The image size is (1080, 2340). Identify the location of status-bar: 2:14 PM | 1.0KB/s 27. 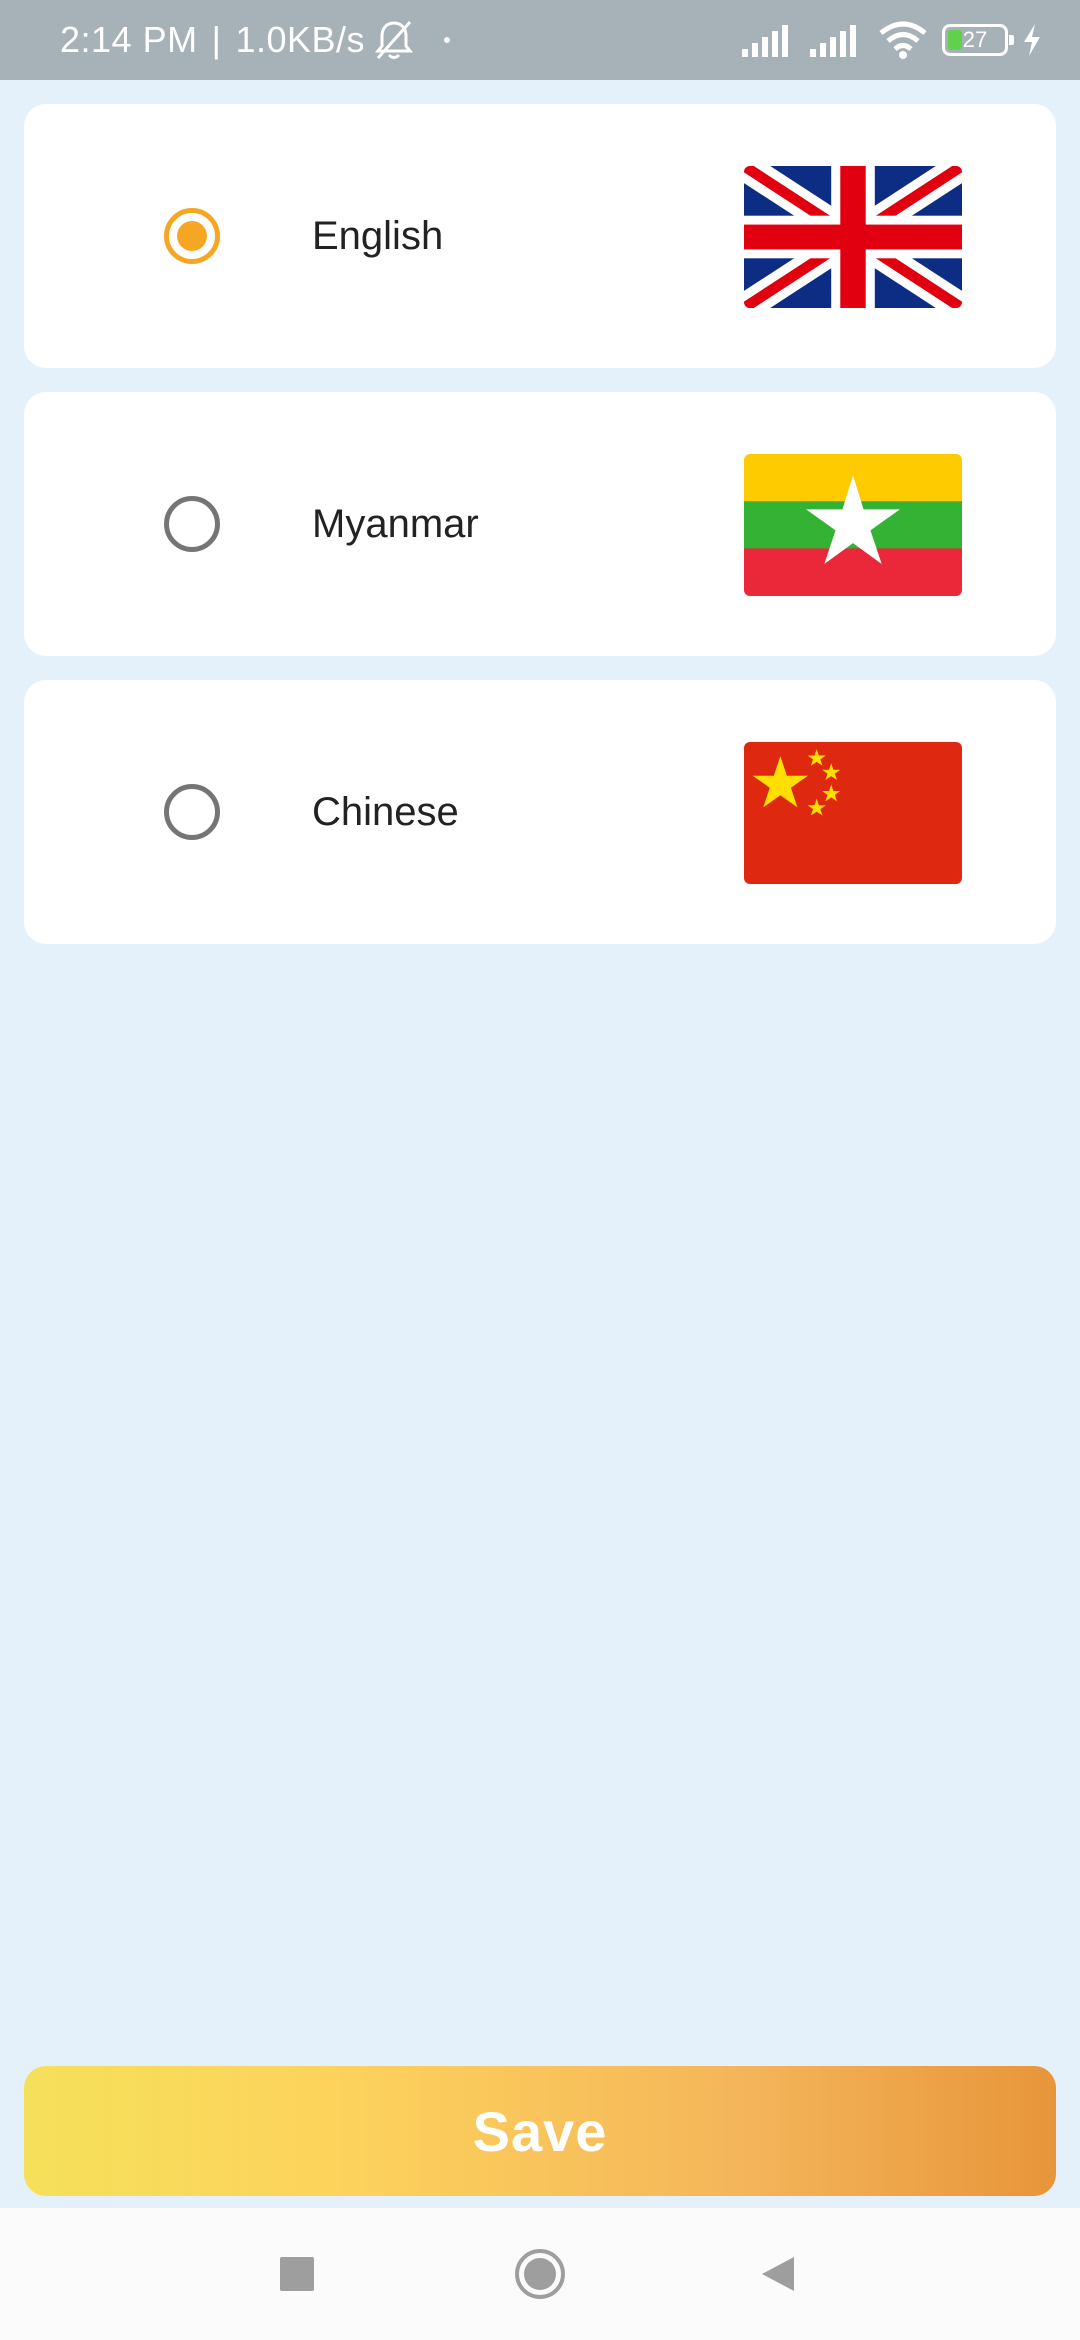
(540, 40).